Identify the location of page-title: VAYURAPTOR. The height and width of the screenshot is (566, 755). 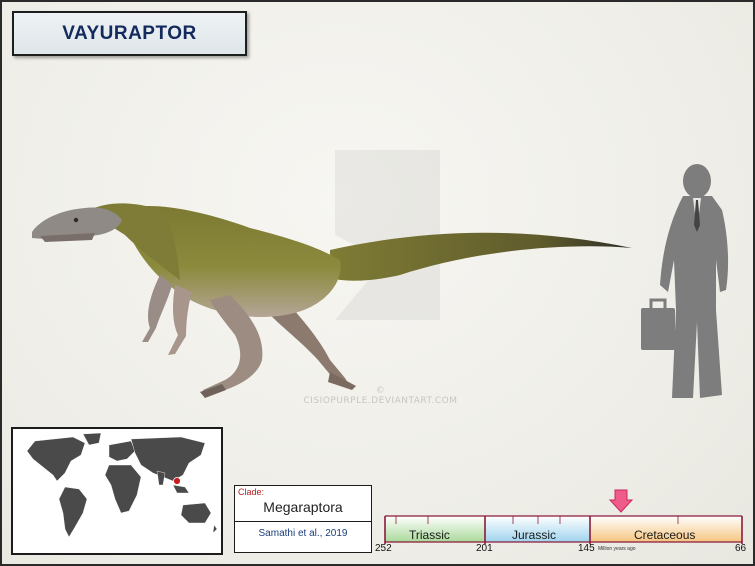
(129, 33).